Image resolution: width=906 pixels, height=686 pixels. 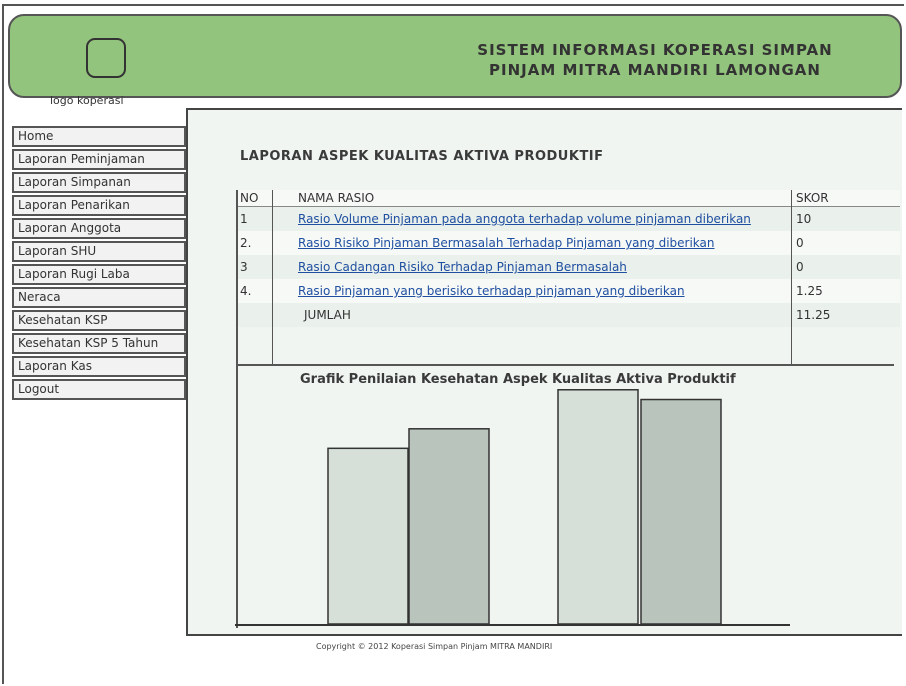 I want to click on chart-x-axis, so click(x=512, y=625).